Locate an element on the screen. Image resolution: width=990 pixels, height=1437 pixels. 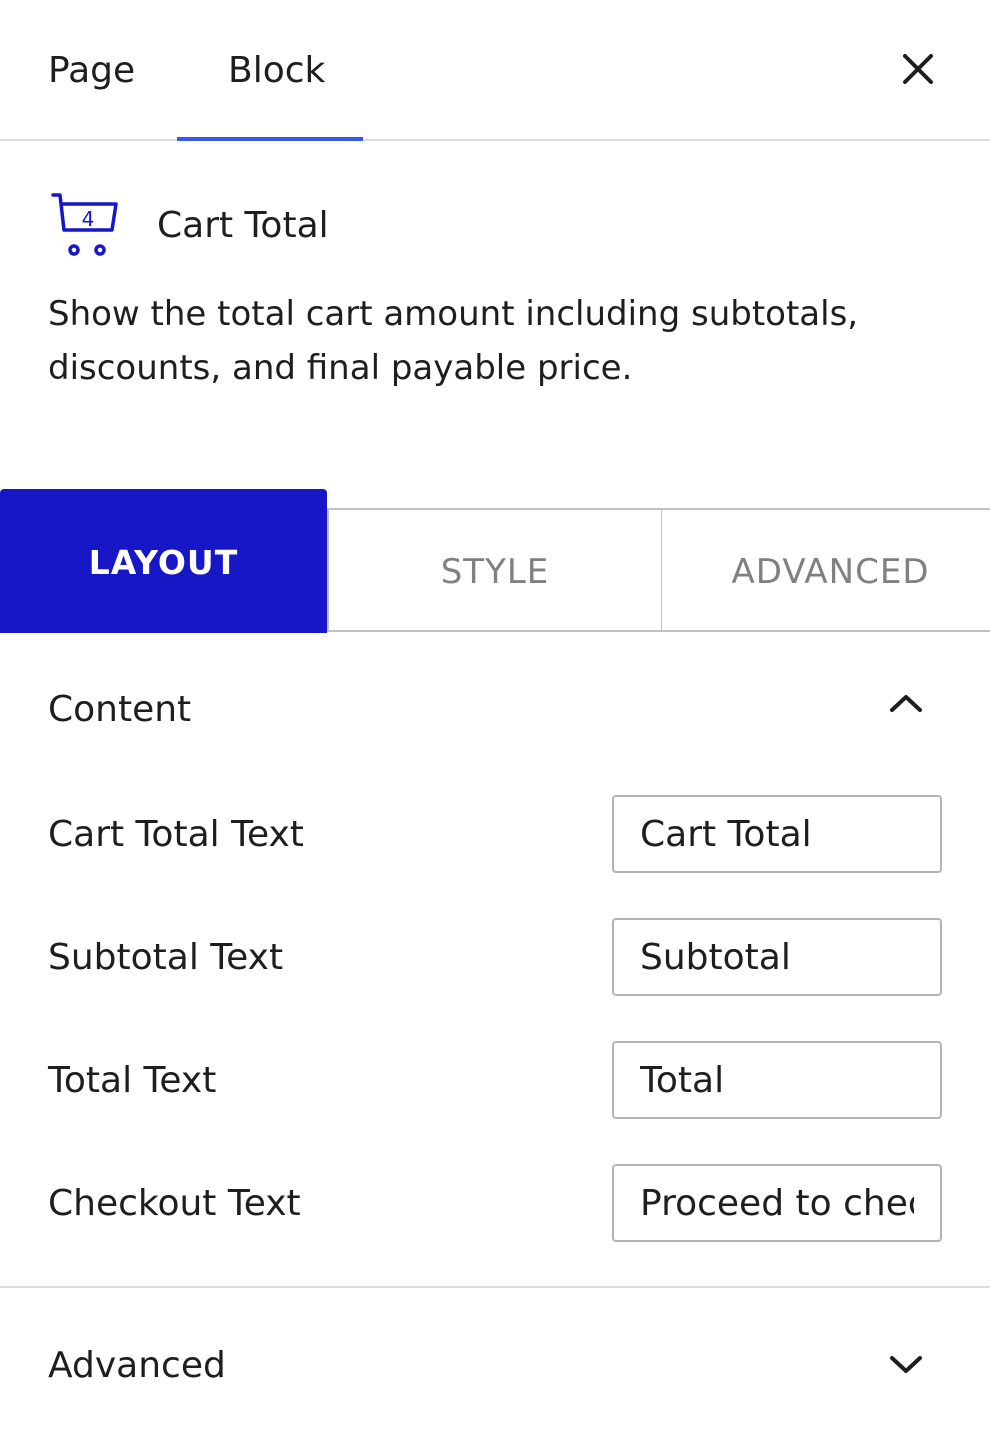
active-tab-indicator is located at coordinates (270, 139).